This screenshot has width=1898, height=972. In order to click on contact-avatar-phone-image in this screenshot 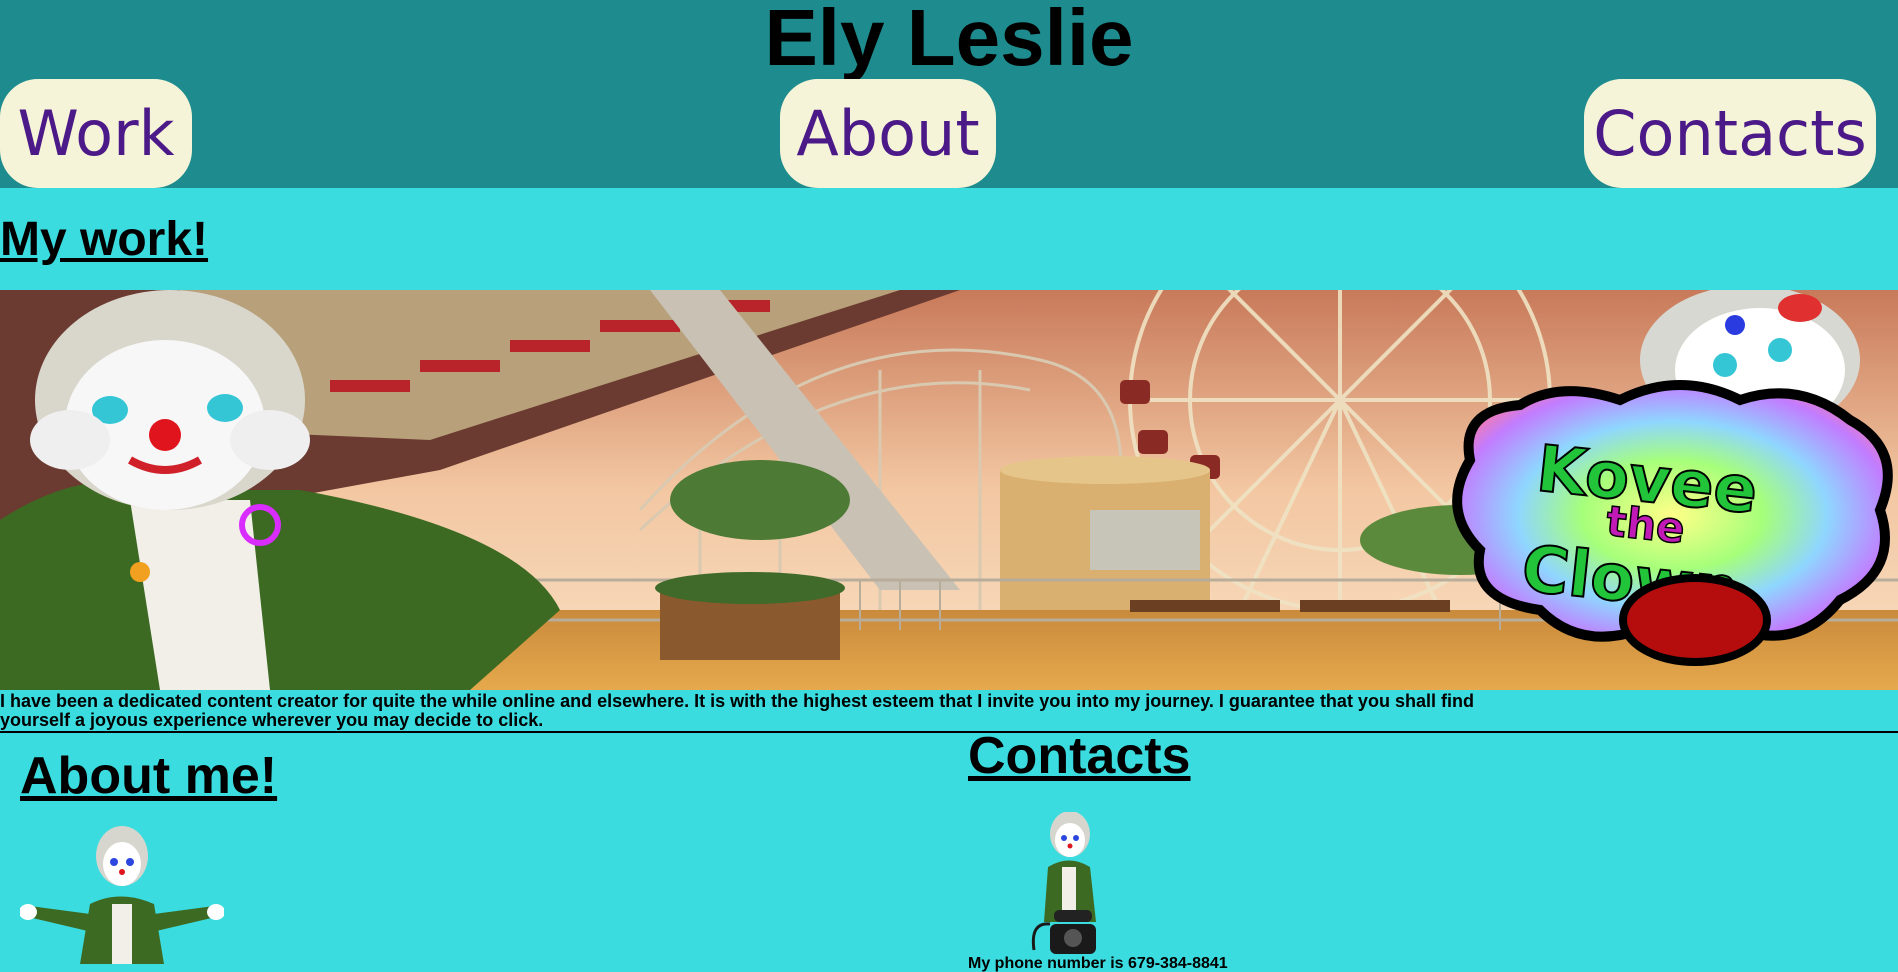, I will do `click(1069, 885)`.